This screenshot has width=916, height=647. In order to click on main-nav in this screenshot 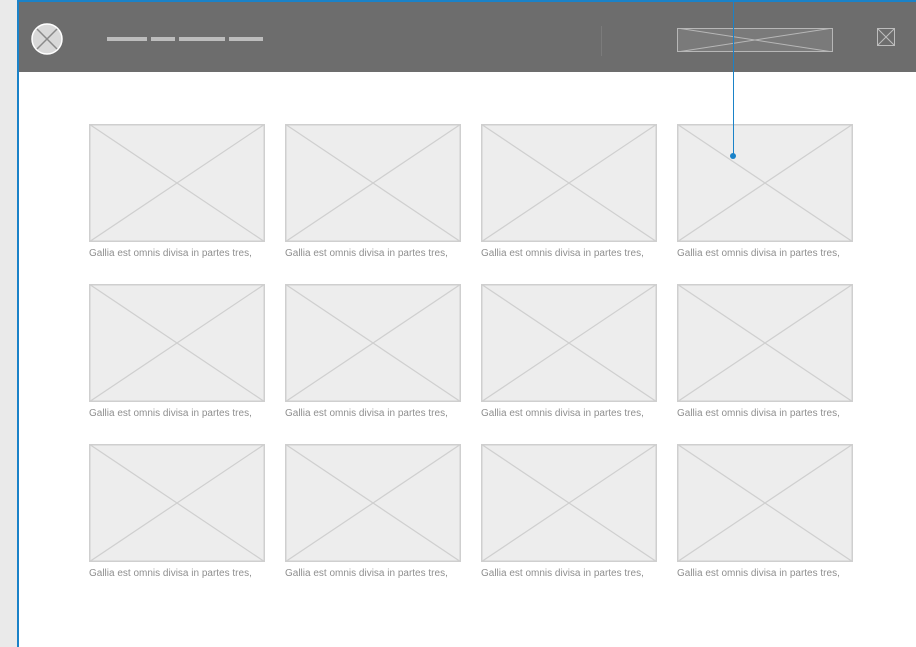, I will do `click(185, 39)`.